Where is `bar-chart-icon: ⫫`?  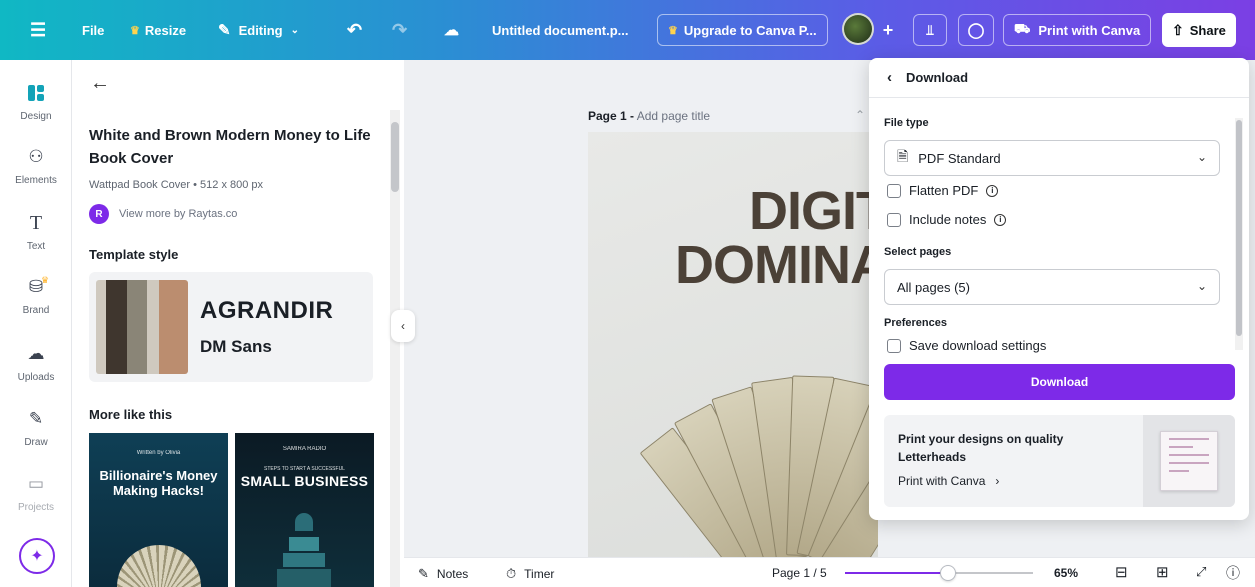 bar-chart-icon: ⫫ is located at coordinates (930, 29).